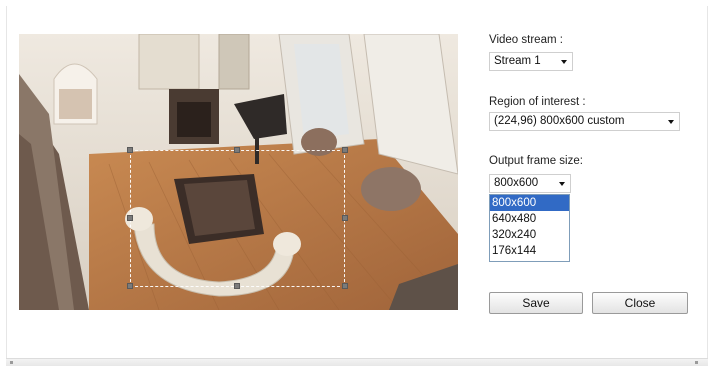 Image resolution: width=714 pixels, height=369 pixels. Describe the element at coordinates (130, 286) in the screenshot. I see `roi-handle-bottom-left` at that location.